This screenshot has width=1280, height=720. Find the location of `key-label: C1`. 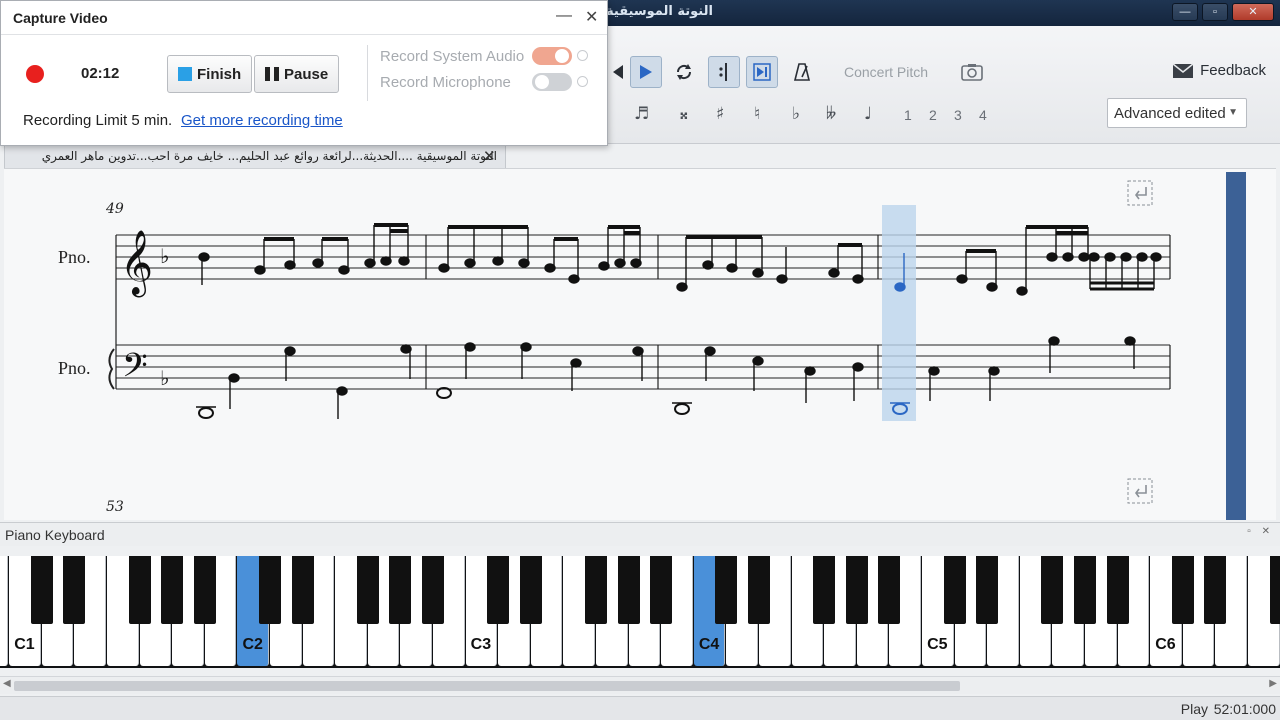

key-label: C1 is located at coordinates (24, 644).